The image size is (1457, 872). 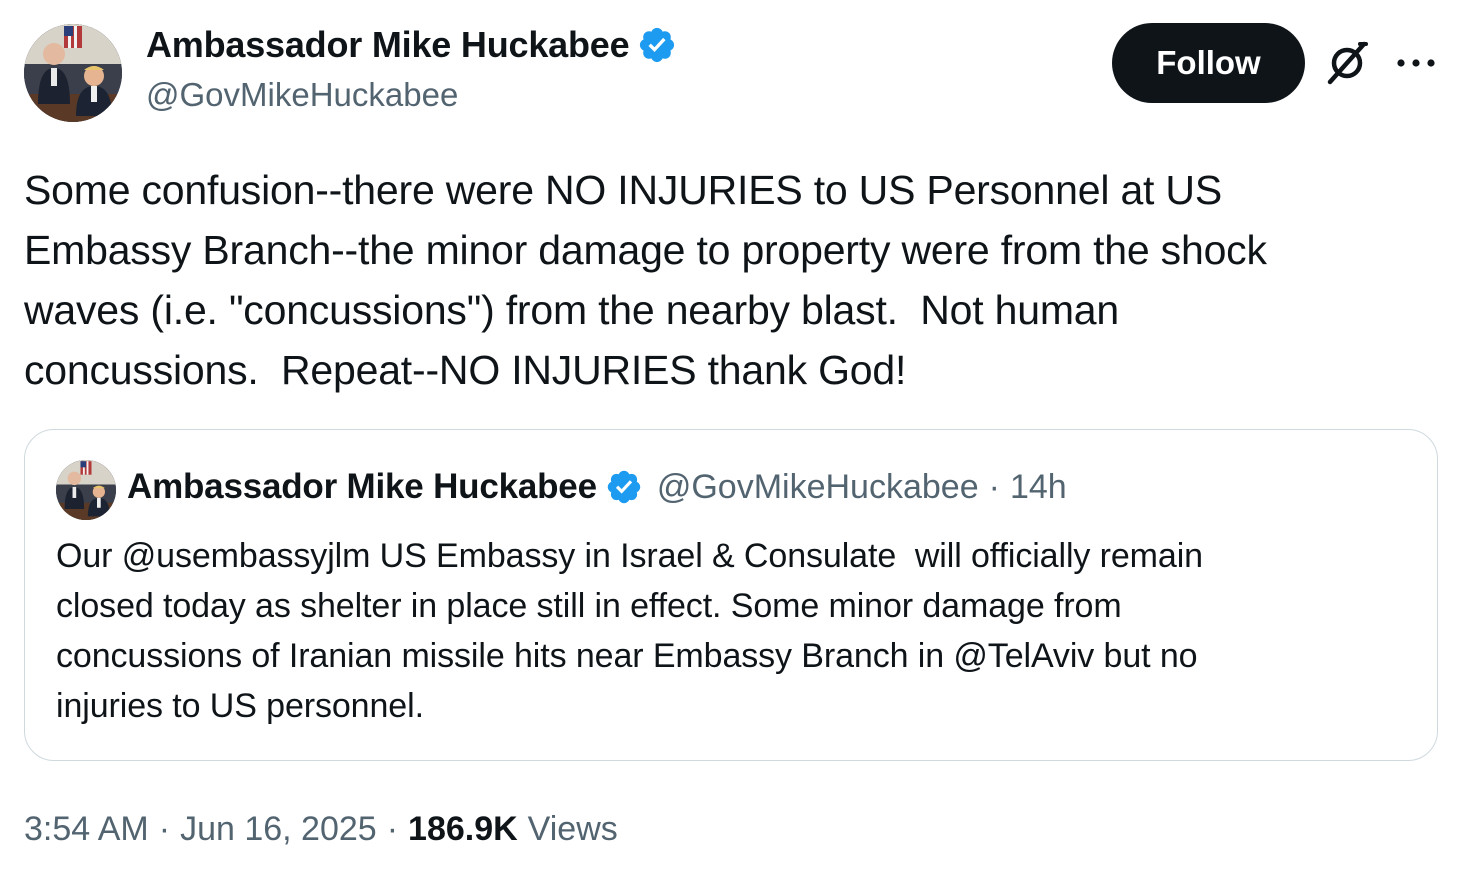 What do you see at coordinates (1416, 63) in the screenshot?
I see `more-options-icon` at bounding box center [1416, 63].